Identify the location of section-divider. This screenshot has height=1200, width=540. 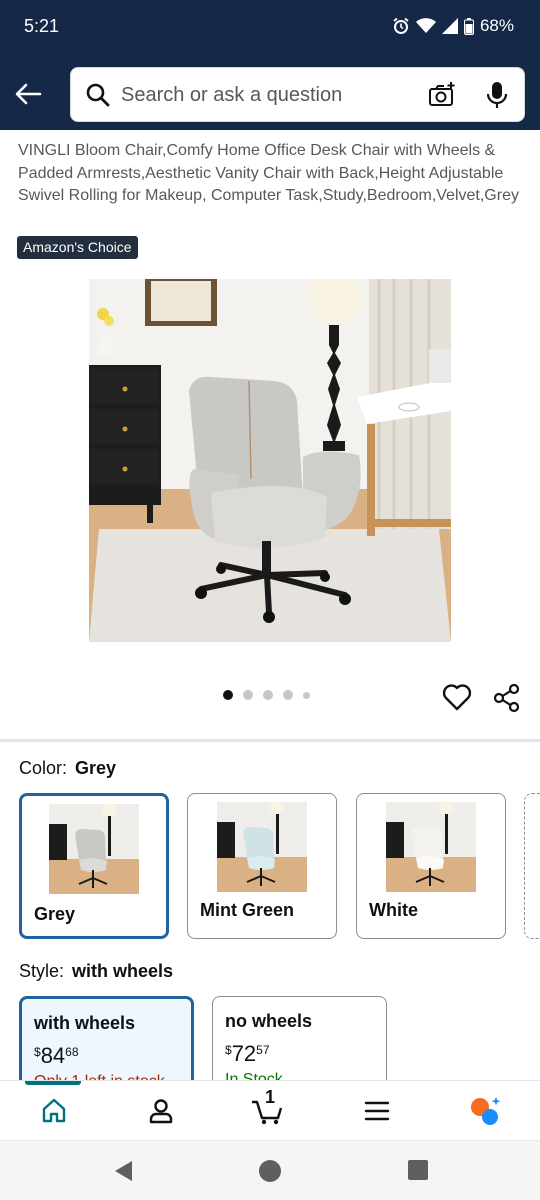
(270, 740).